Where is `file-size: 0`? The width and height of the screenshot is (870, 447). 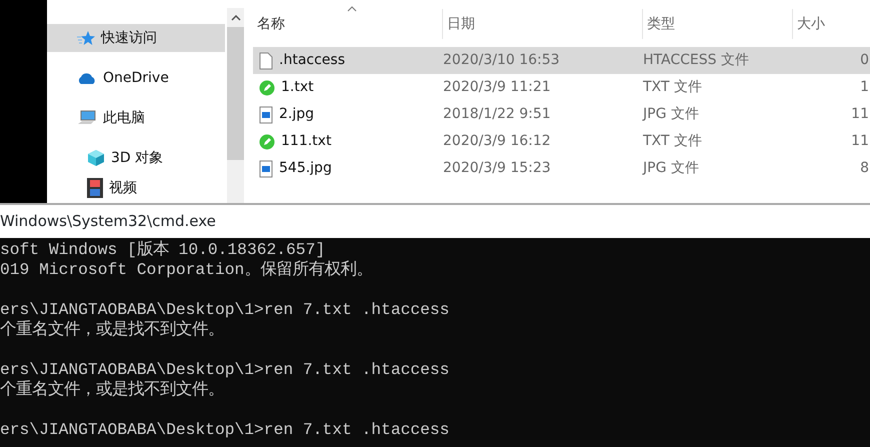
file-size: 0 is located at coordinates (864, 60).